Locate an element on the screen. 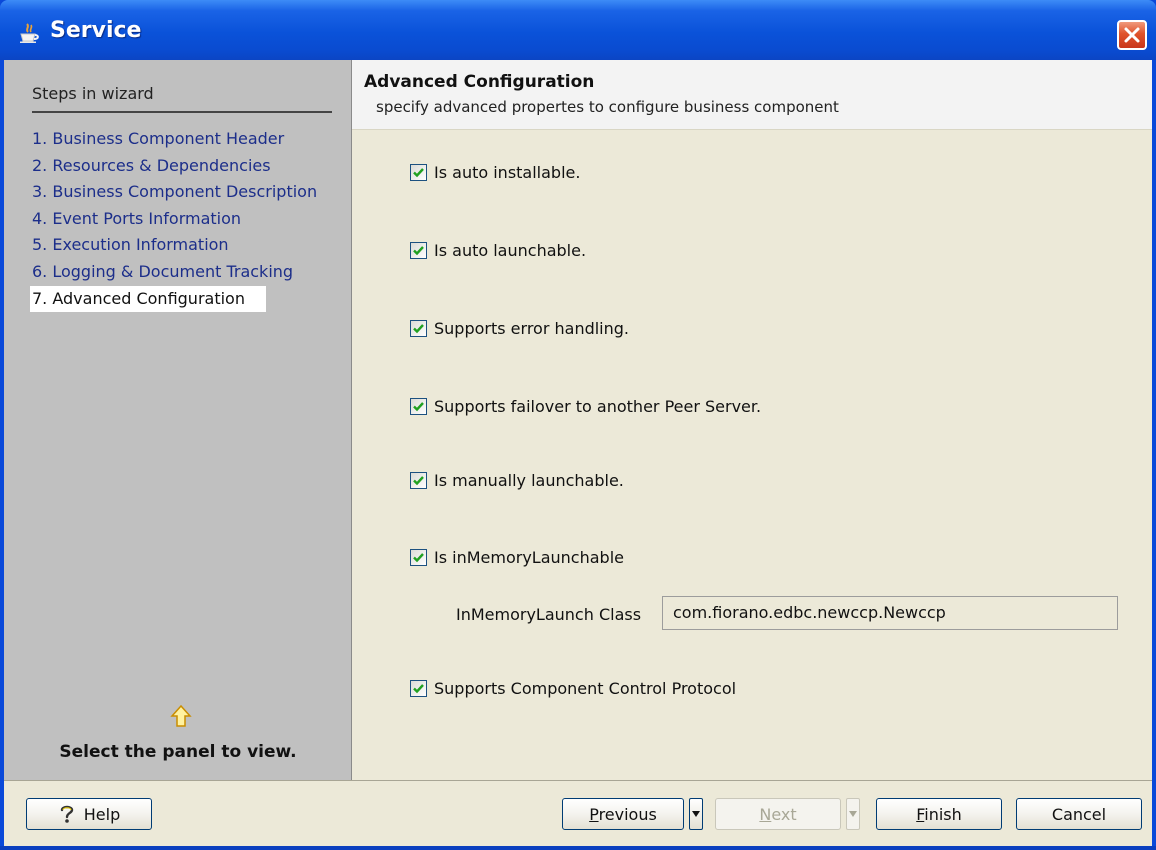  next-dropdown is located at coordinates (853, 814).